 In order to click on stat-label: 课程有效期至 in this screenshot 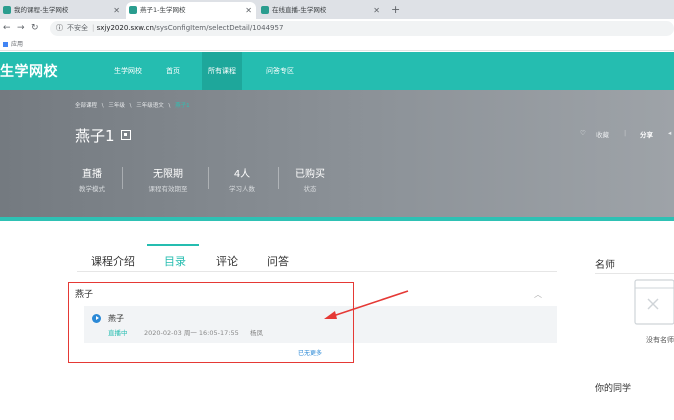, I will do `click(168, 189)`.